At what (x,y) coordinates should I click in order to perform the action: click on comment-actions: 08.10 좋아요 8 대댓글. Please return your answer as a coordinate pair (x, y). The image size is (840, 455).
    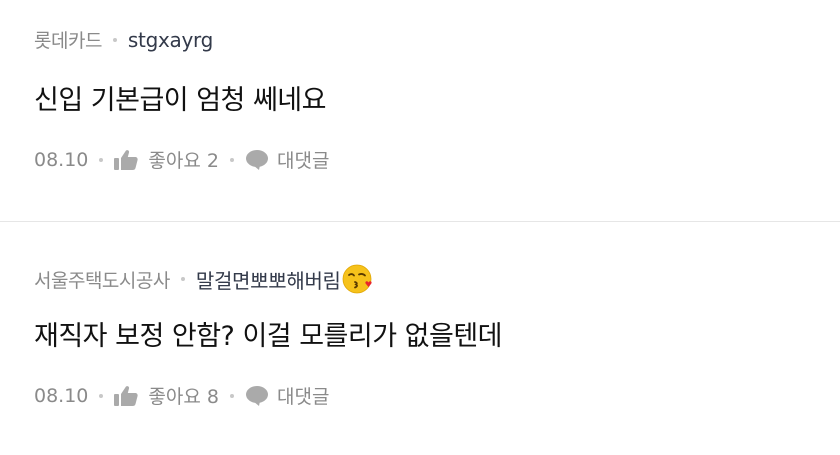
    Looking at the image, I should click on (181, 395).